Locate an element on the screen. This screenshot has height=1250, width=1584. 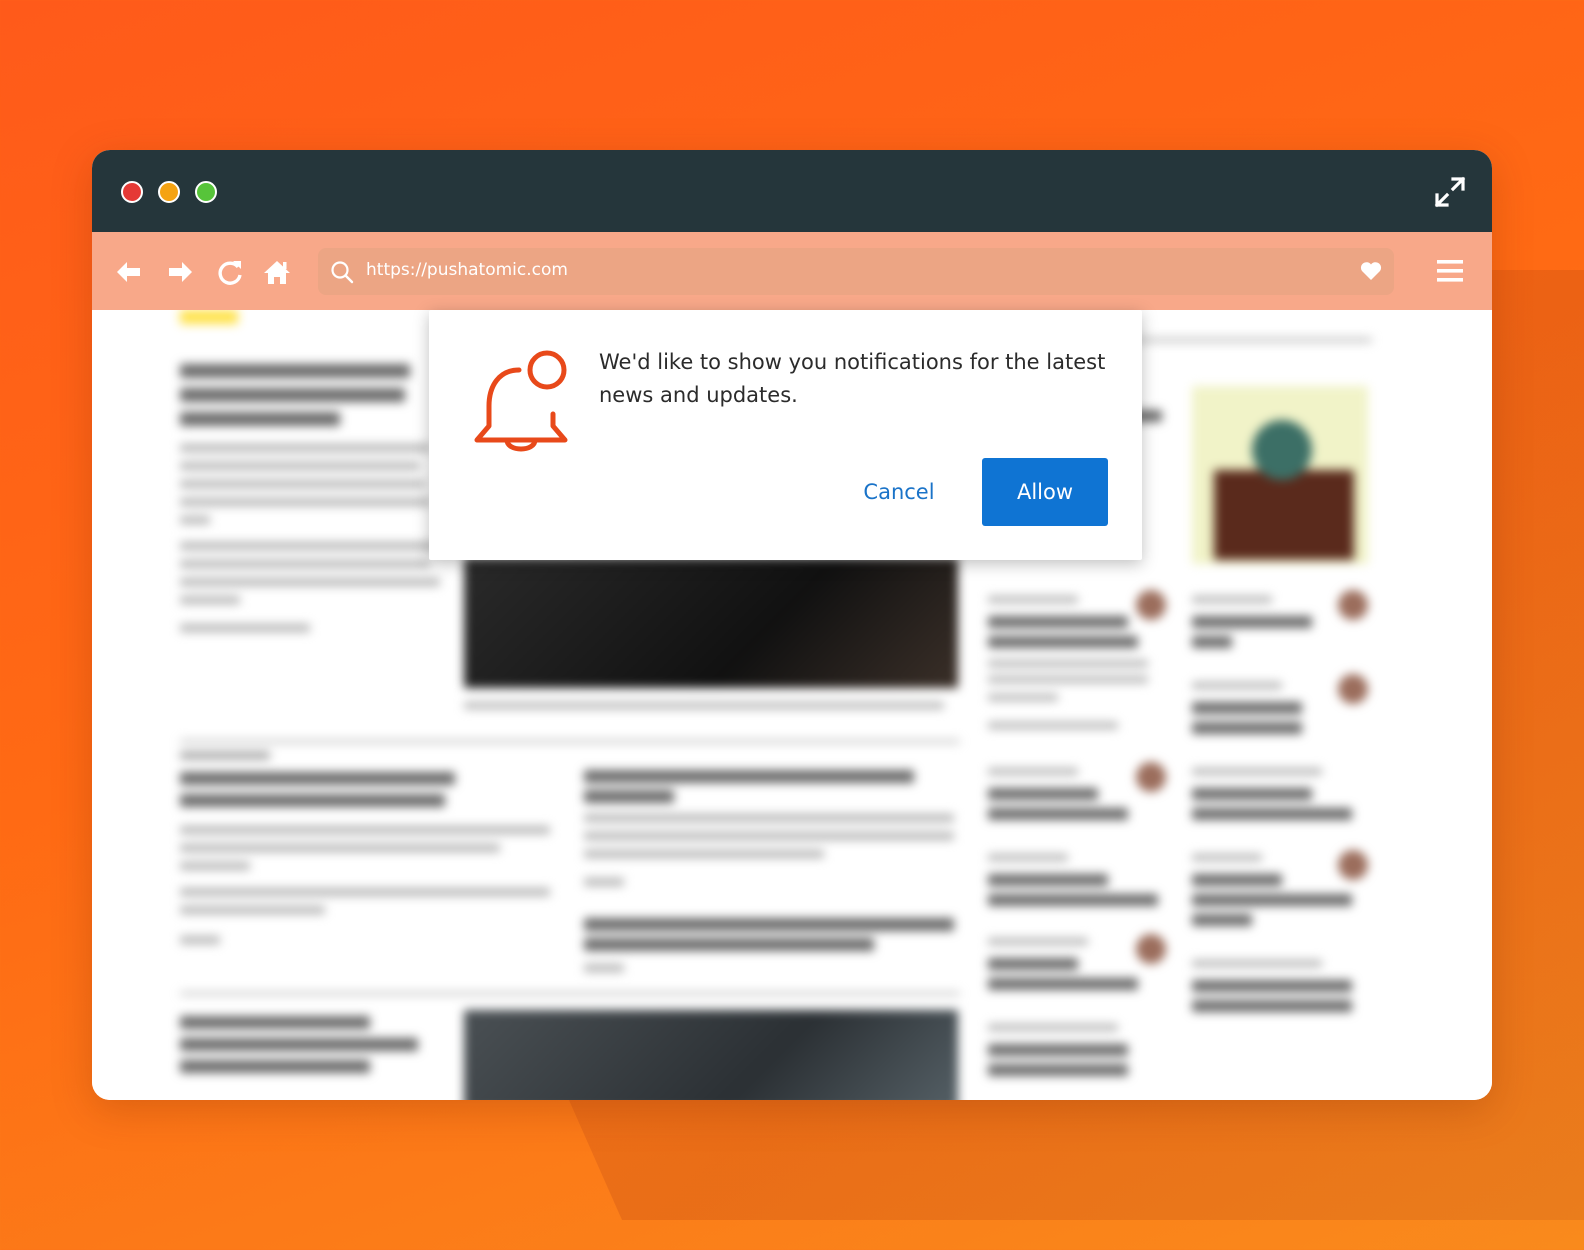
fullscreen-expand-icon is located at coordinates (1450, 192).